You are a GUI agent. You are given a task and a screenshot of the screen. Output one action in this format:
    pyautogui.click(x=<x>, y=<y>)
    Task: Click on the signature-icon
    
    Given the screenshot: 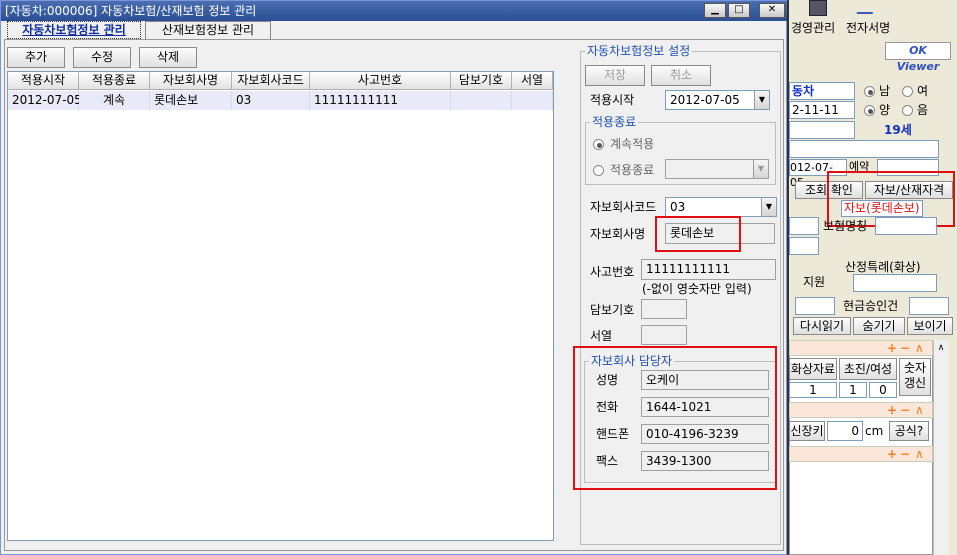 What is the action you would take?
    pyautogui.click(x=867, y=7)
    